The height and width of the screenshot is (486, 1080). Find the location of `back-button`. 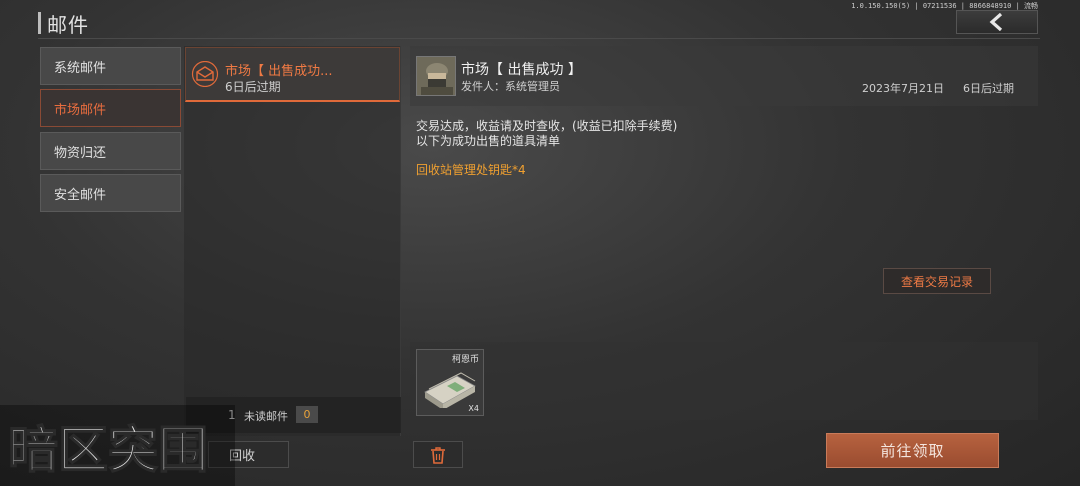

back-button is located at coordinates (997, 22).